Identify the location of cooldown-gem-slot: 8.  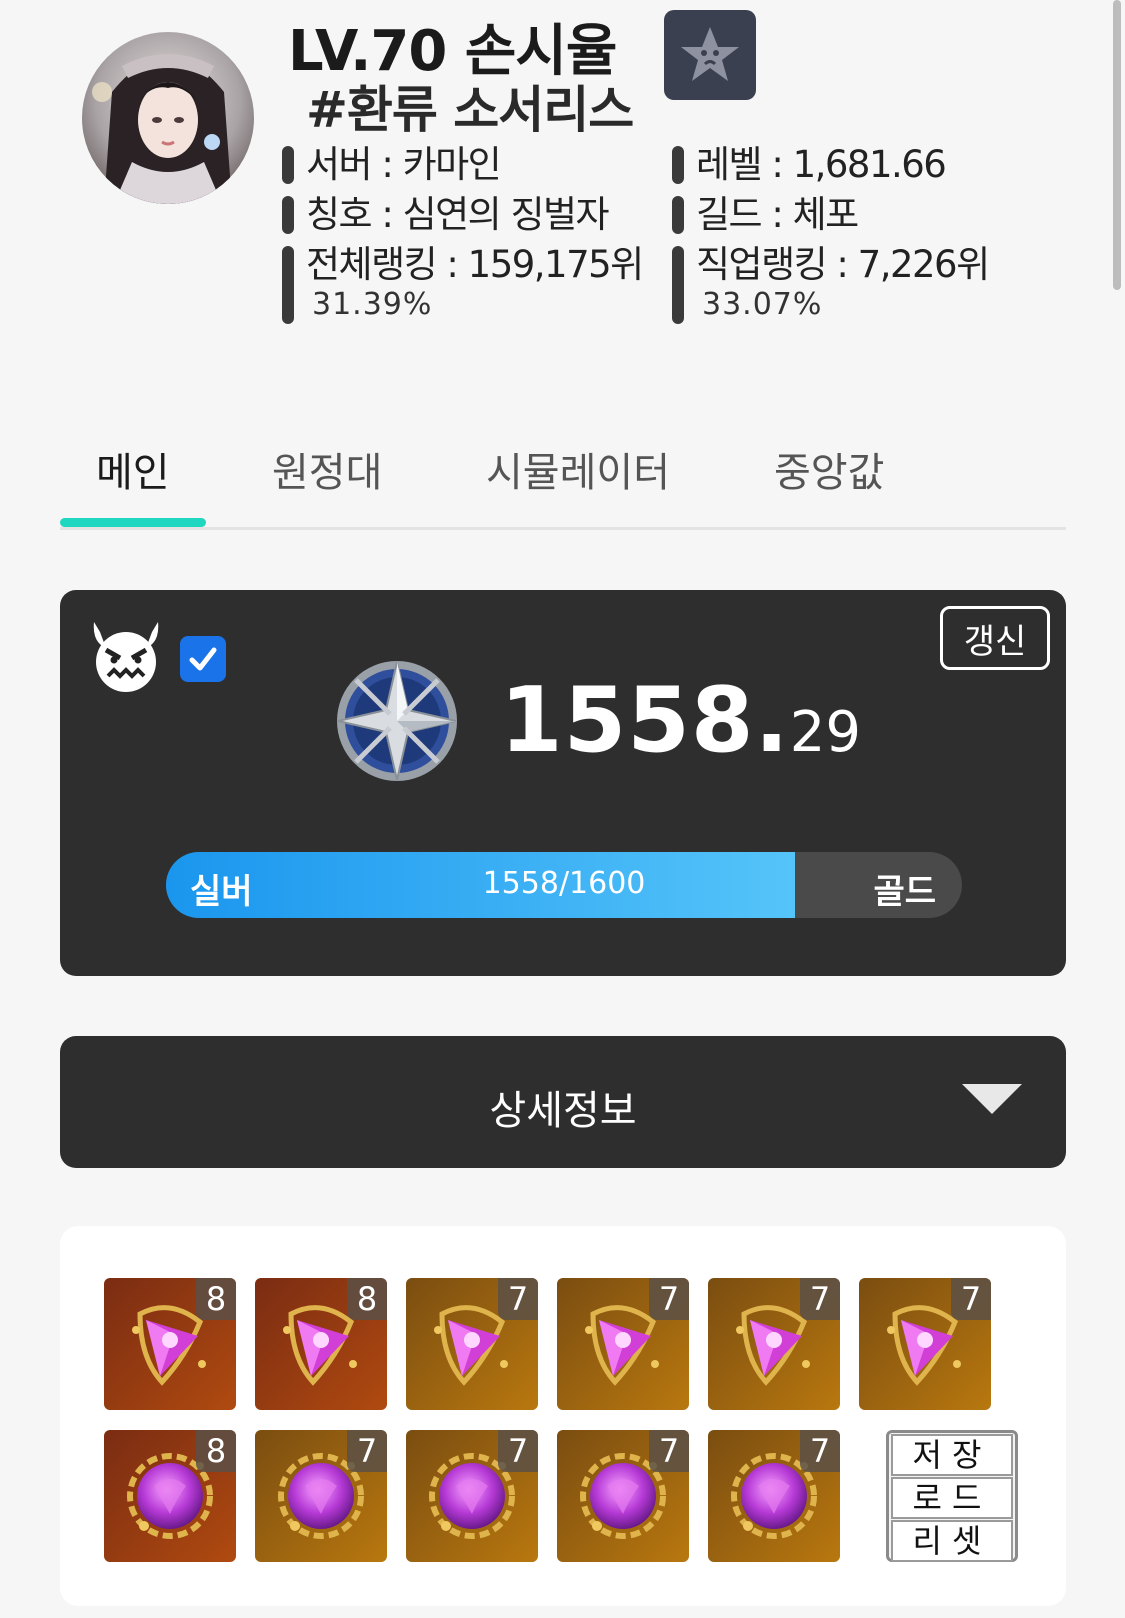
(170, 1496).